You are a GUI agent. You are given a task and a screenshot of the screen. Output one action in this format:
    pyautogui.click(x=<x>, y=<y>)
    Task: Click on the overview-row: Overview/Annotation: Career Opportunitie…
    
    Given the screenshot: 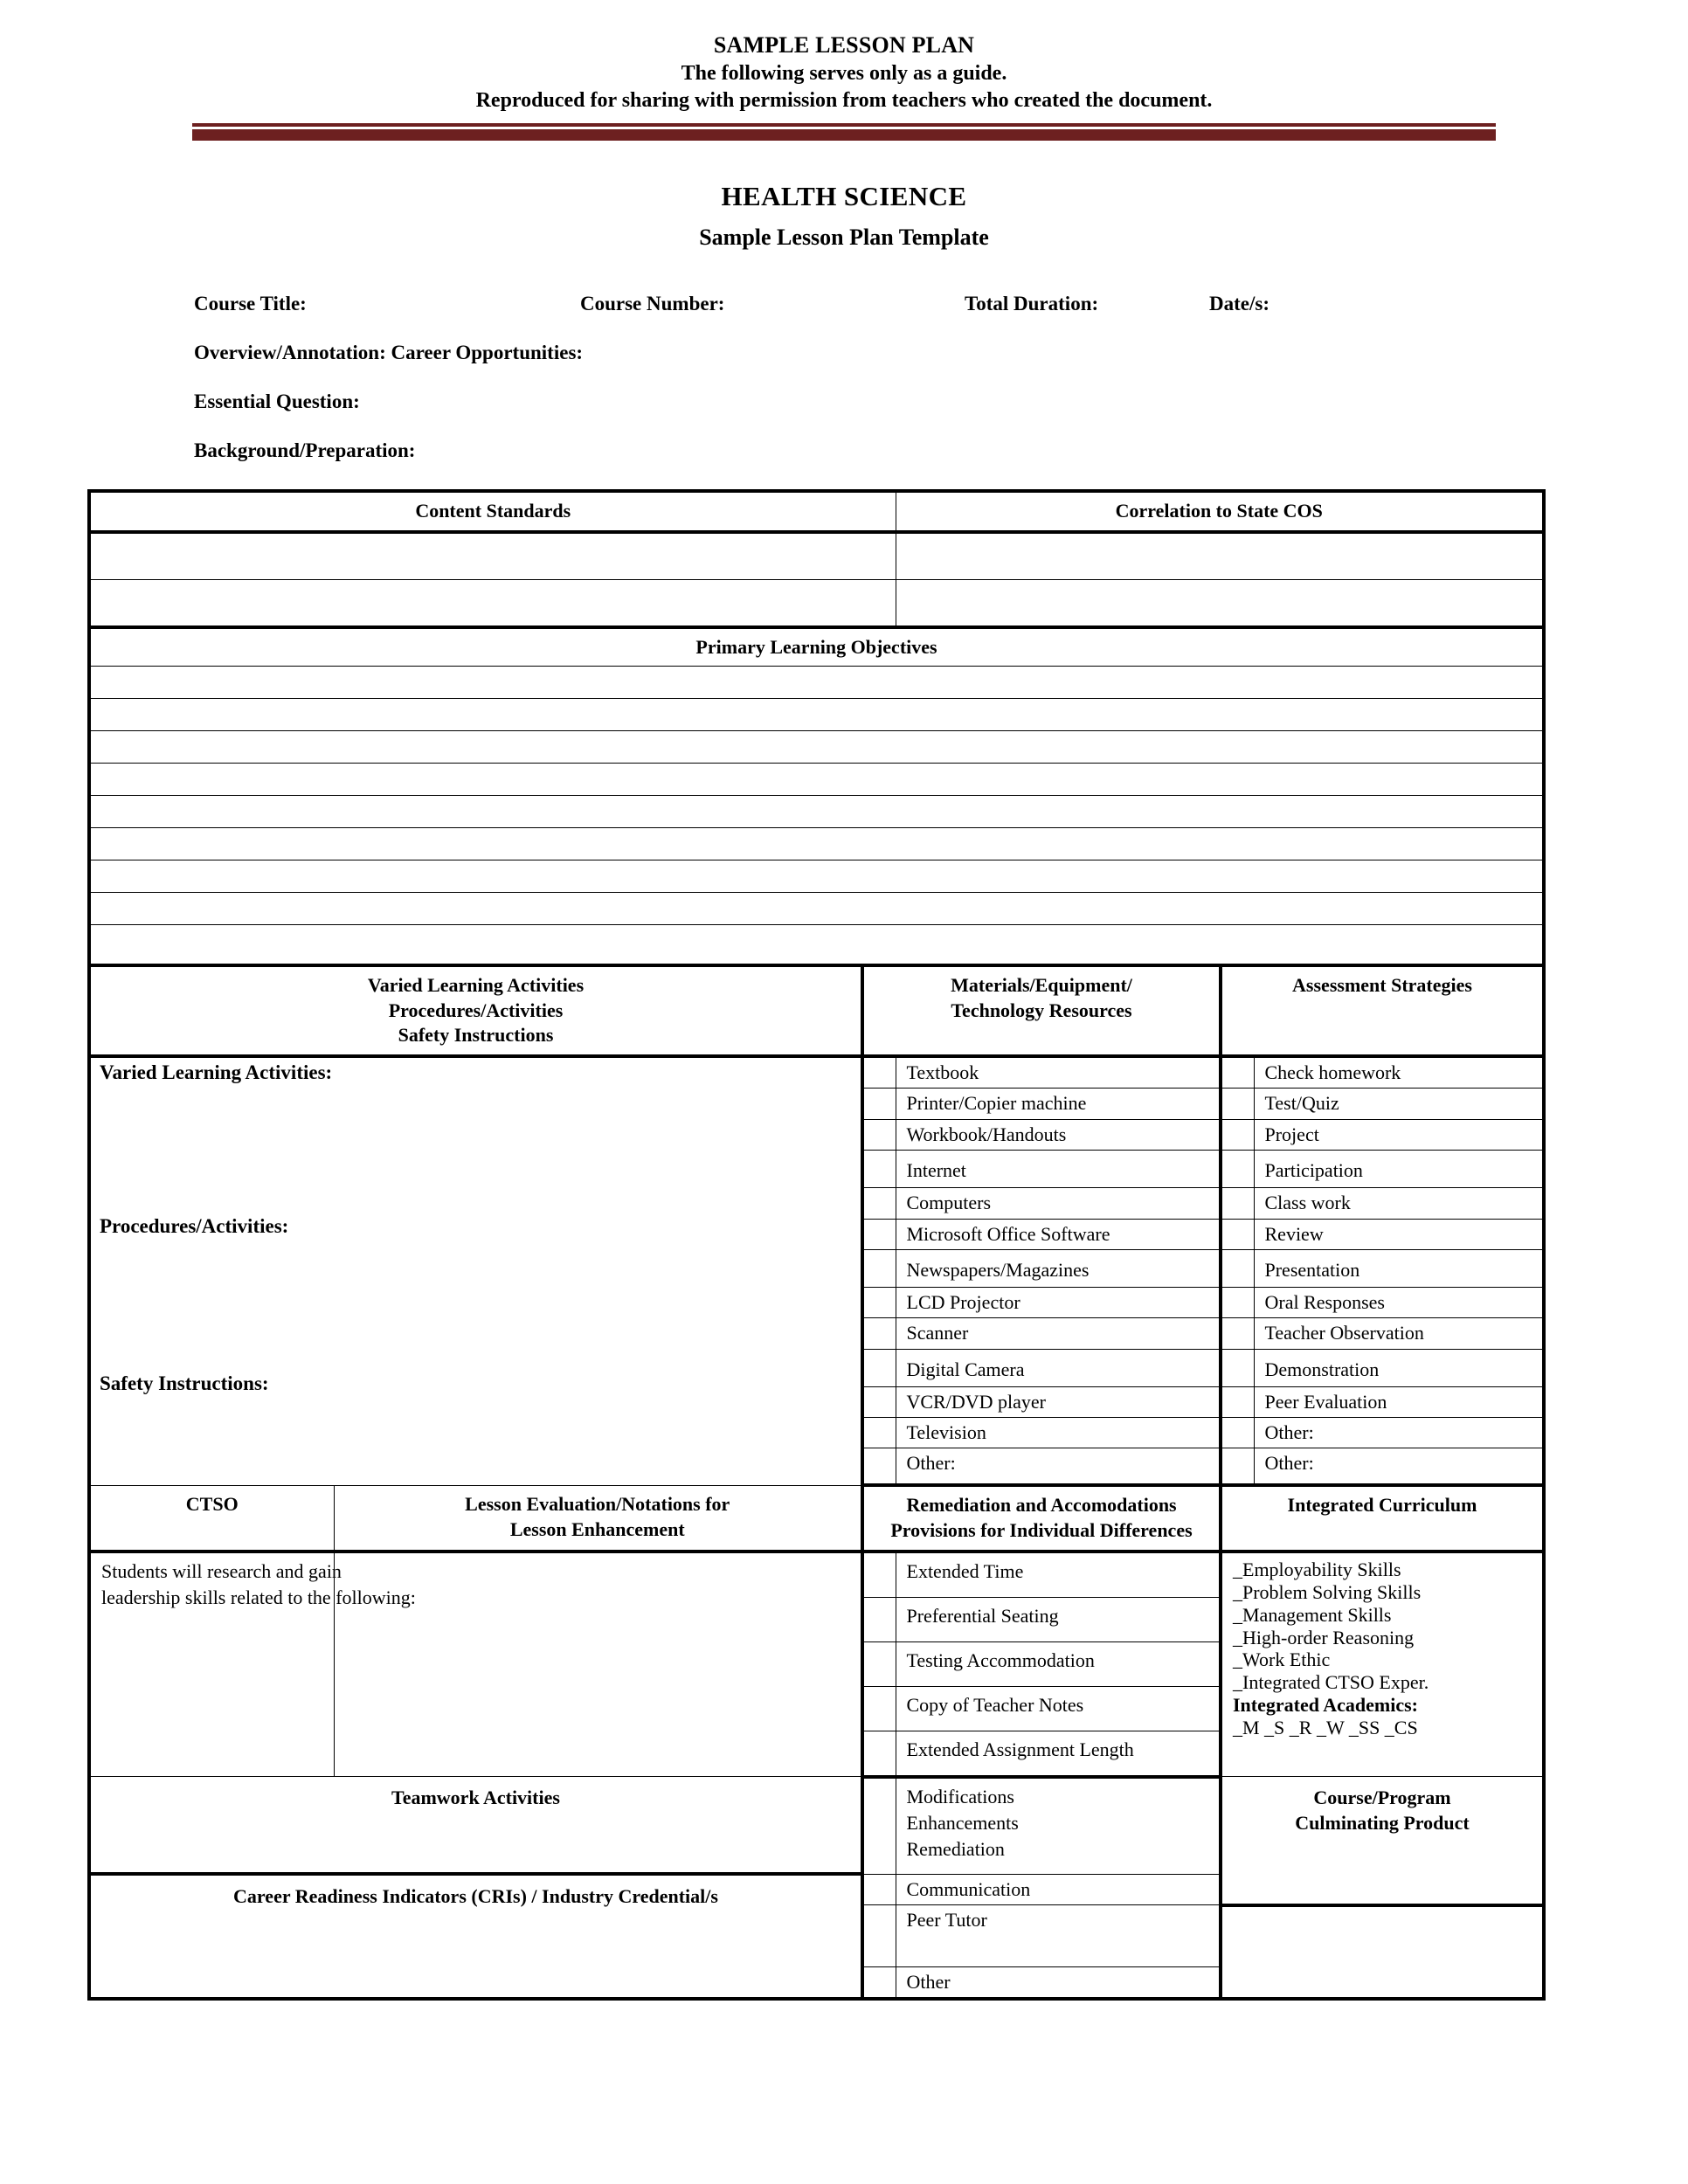 What is the action you would take?
    pyautogui.click(x=849, y=366)
    